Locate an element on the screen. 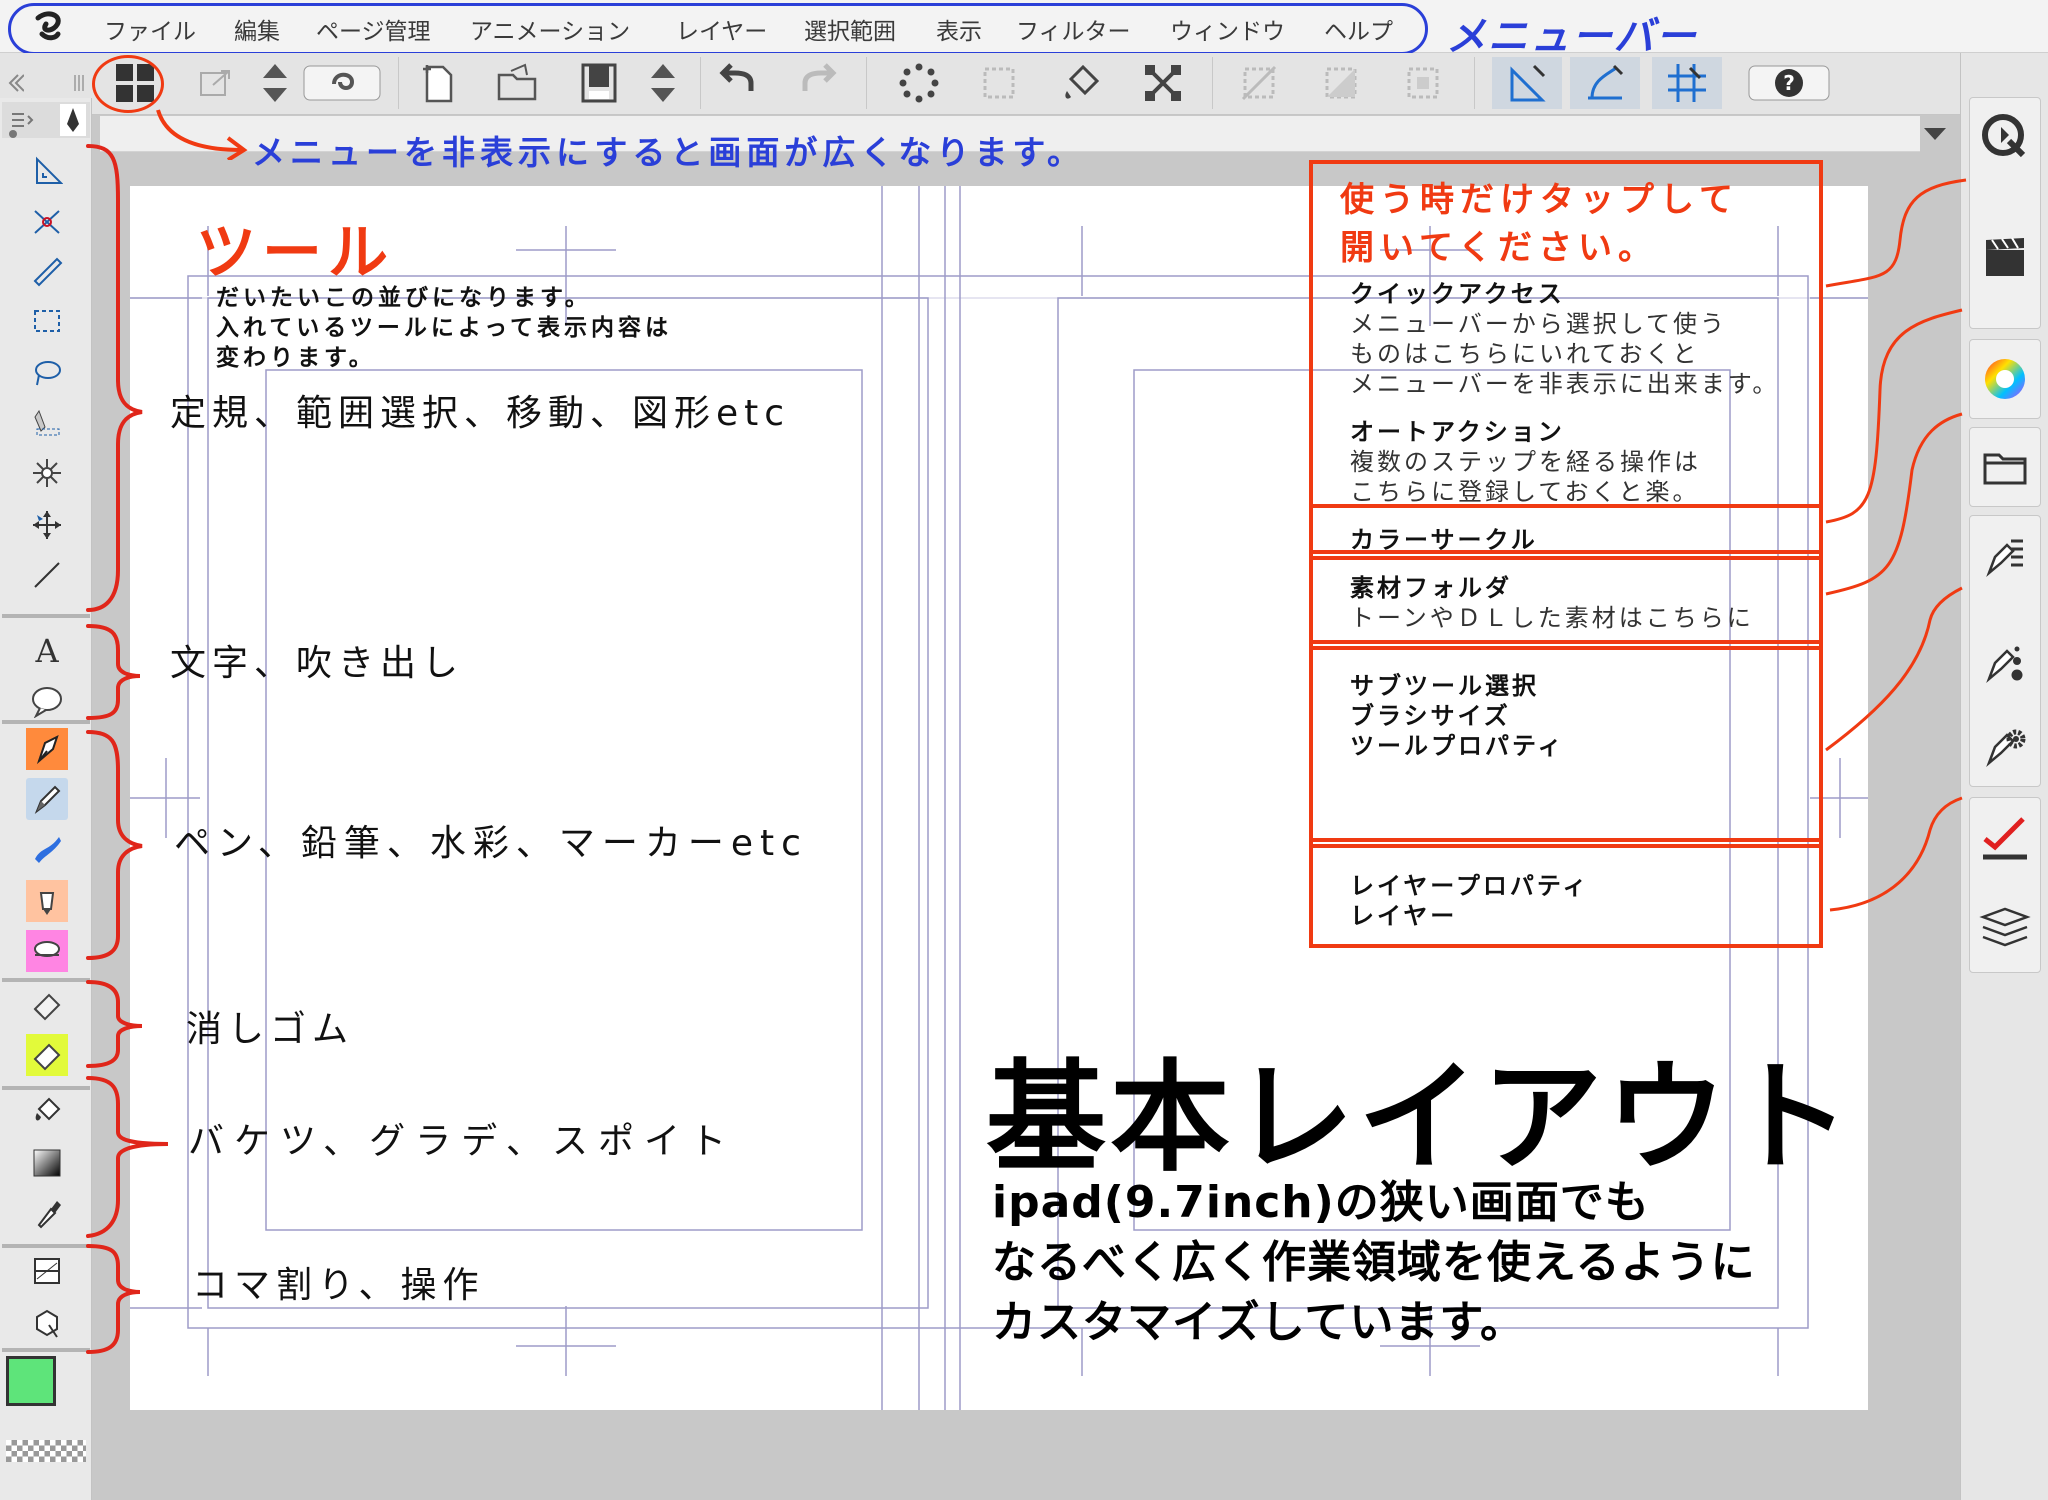 The image size is (2048, 1500). help-button: ? is located at coordinates (1789, 83).